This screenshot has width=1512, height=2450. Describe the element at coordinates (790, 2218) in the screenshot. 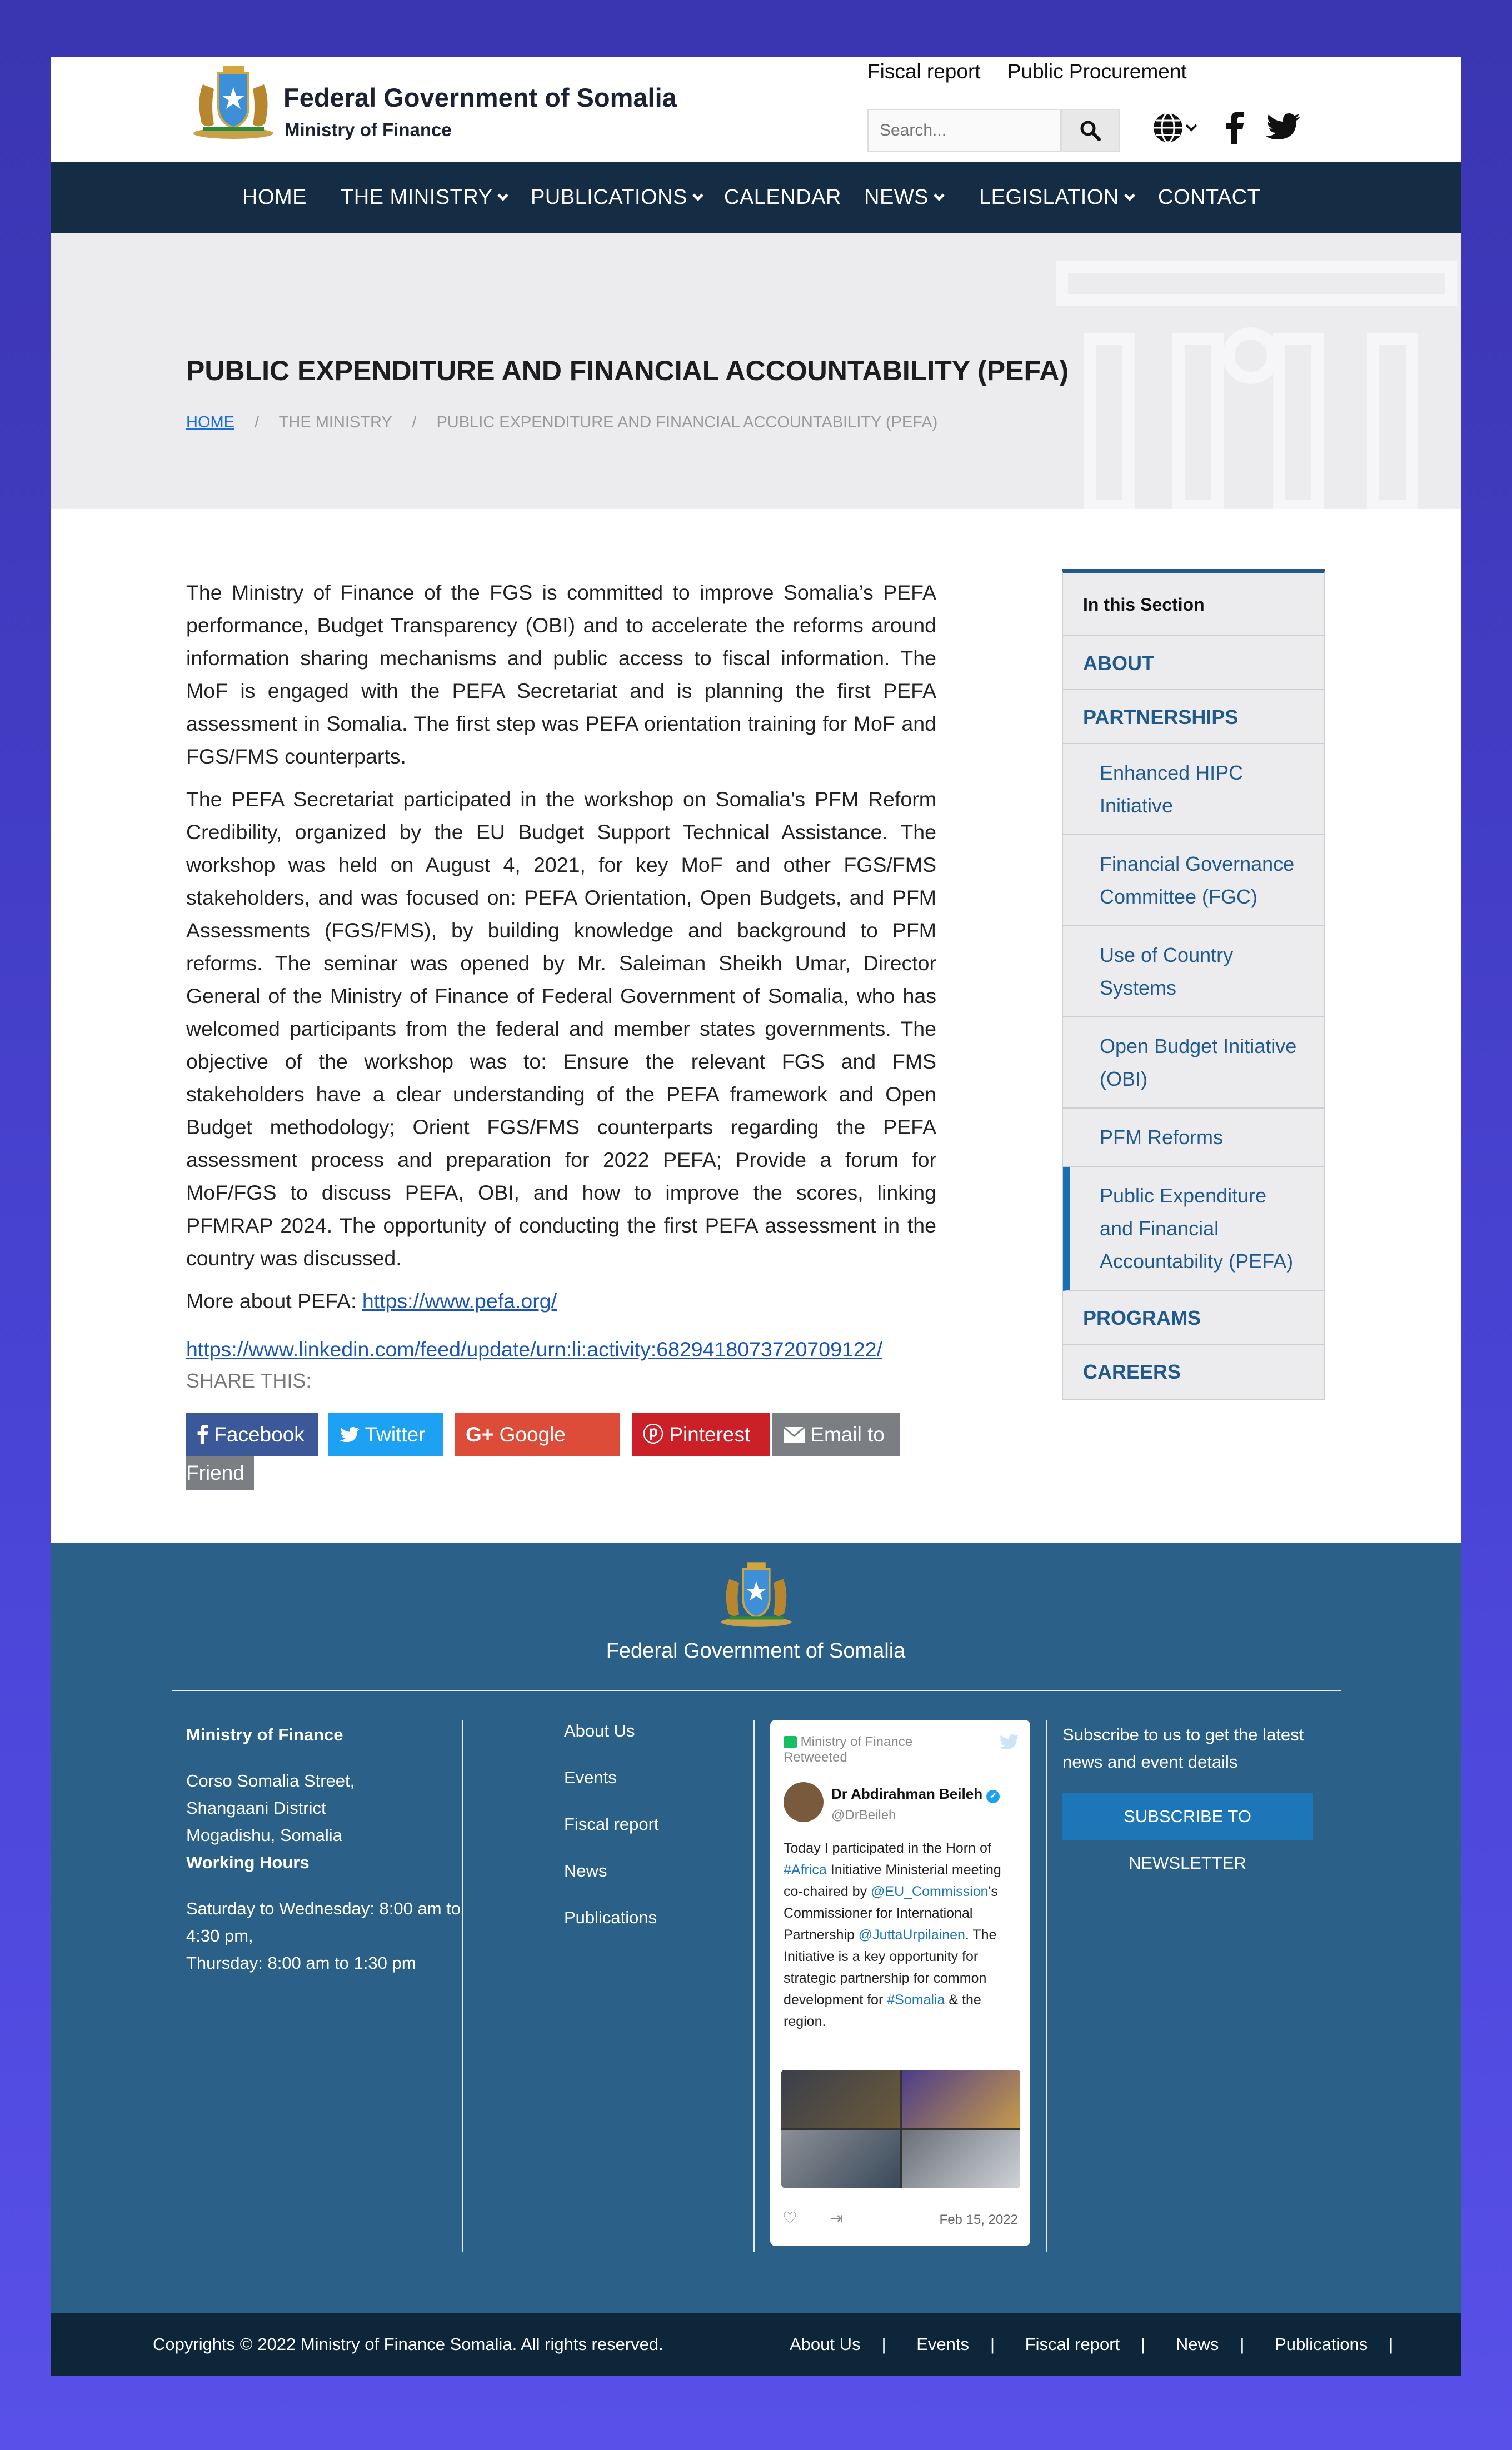

I see `like-icon: ♡` at that location.